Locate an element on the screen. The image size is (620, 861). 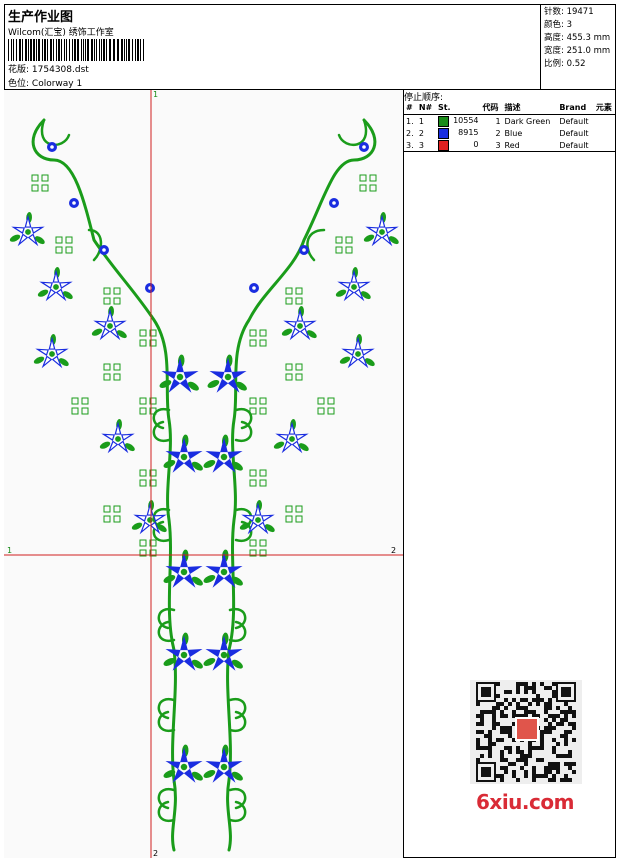
stat-colors: 颜色: 3 is located at coordinates (578, 25).